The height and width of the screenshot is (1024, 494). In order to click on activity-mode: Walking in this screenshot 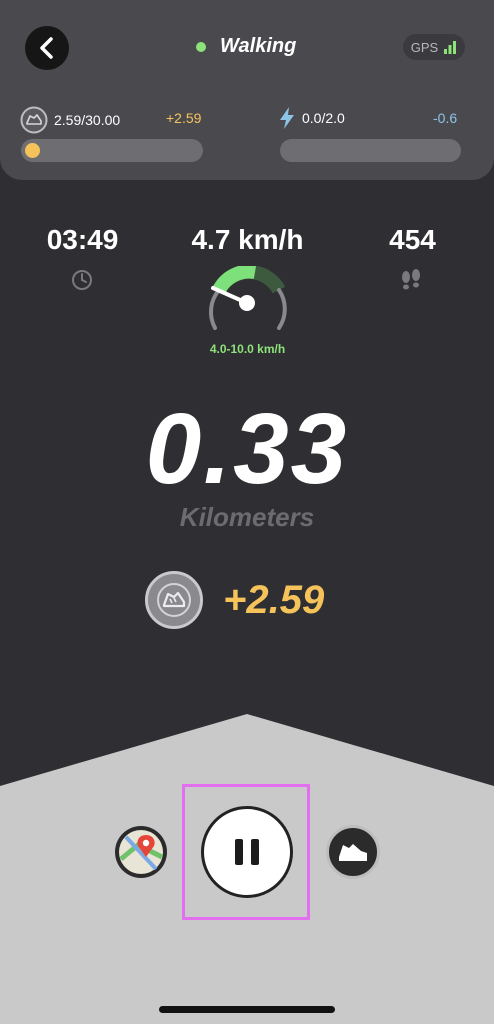, I will do `click(246, 46)`.